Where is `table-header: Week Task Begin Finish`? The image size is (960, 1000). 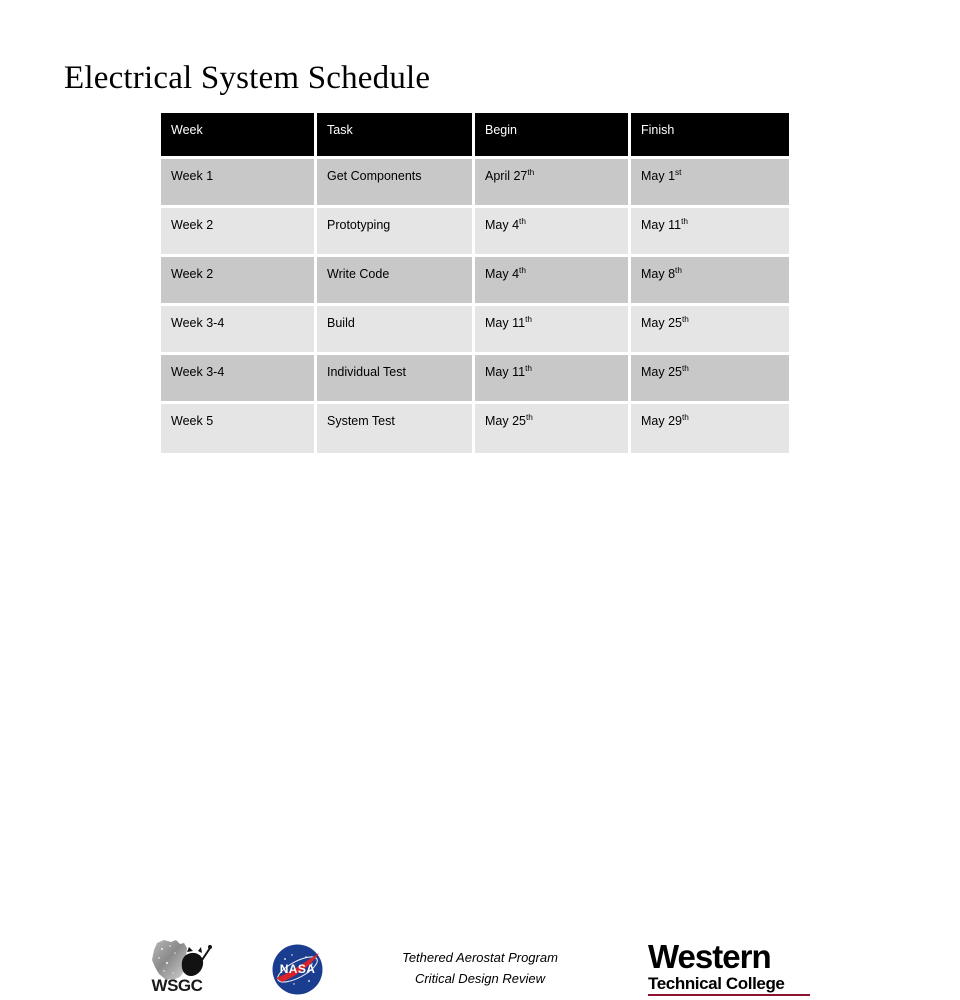 table-header: Week Task Begin Finish is located at coordinates (475, 136).